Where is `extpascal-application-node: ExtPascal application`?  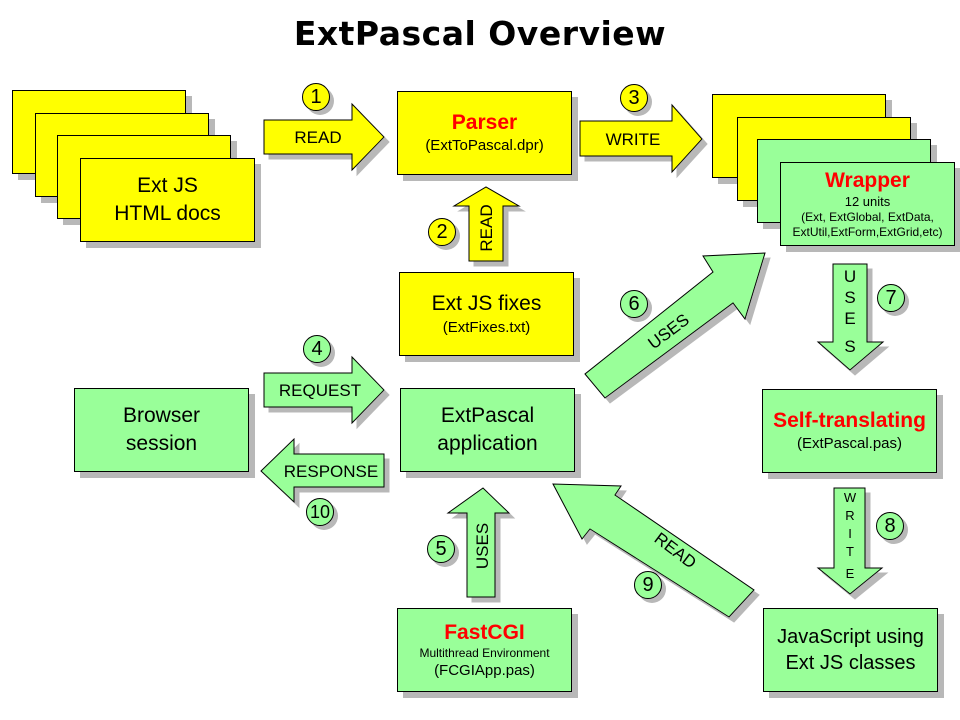 extpascal-application-node: ExtPascal application is located at coordinates (487, 430).